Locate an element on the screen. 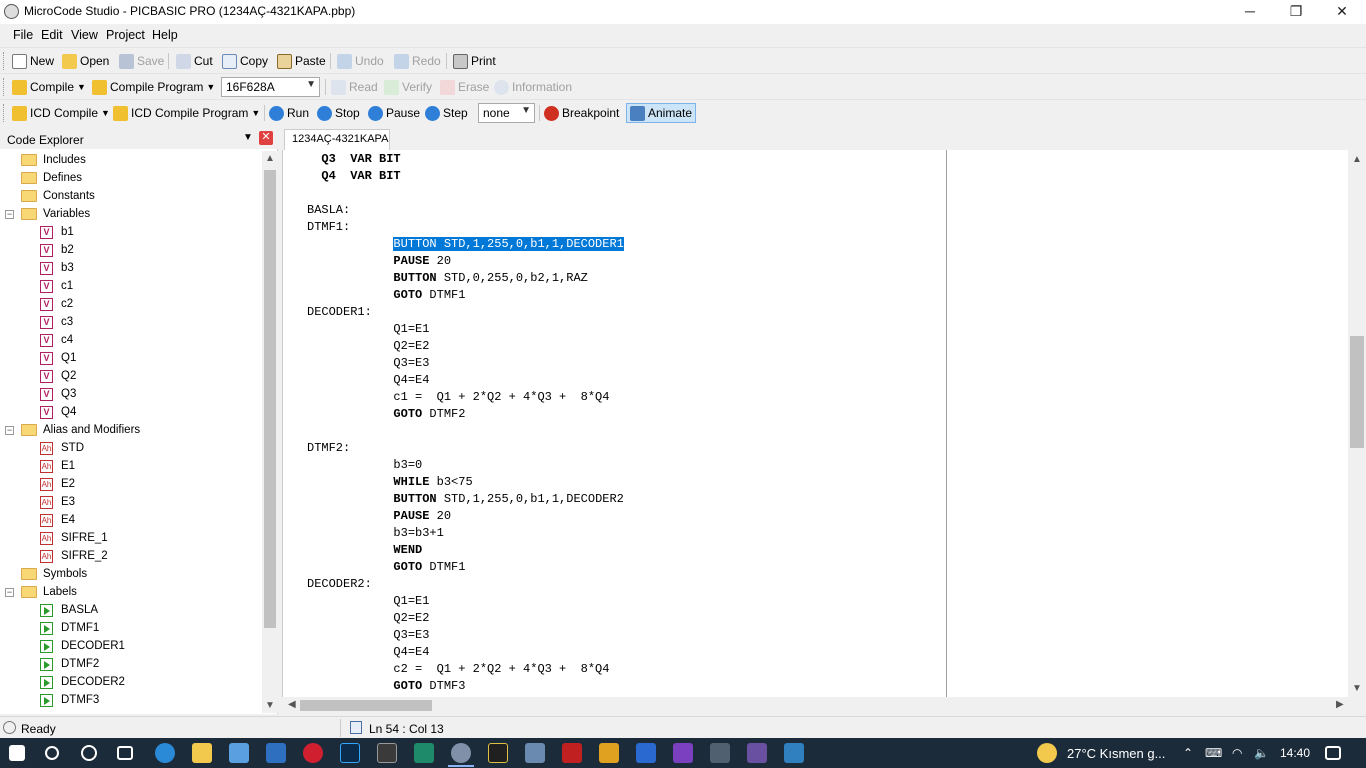 The height and width of the screenshot is (768, 1366). notifications-icon is located at coordinates (1333, 753).